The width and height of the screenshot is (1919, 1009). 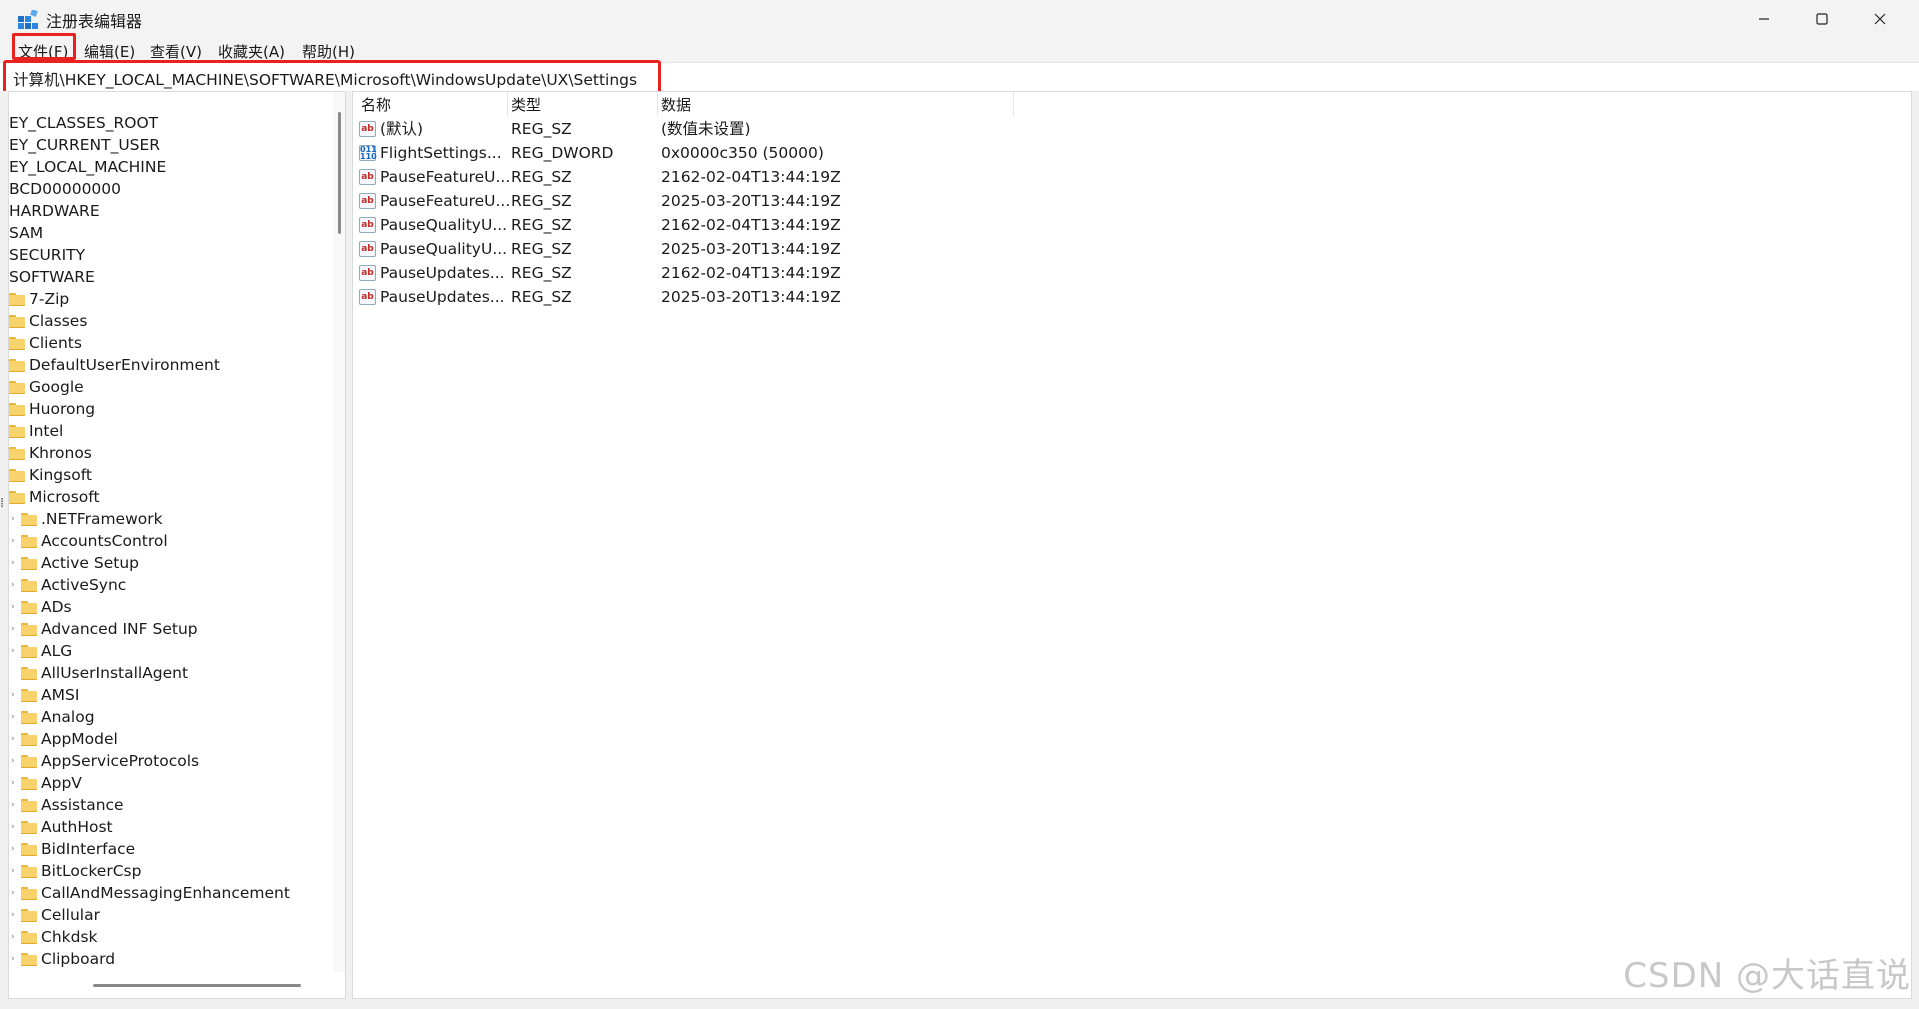 I want to click on menu-help: 帮助(H), so click(x=328, y=51).